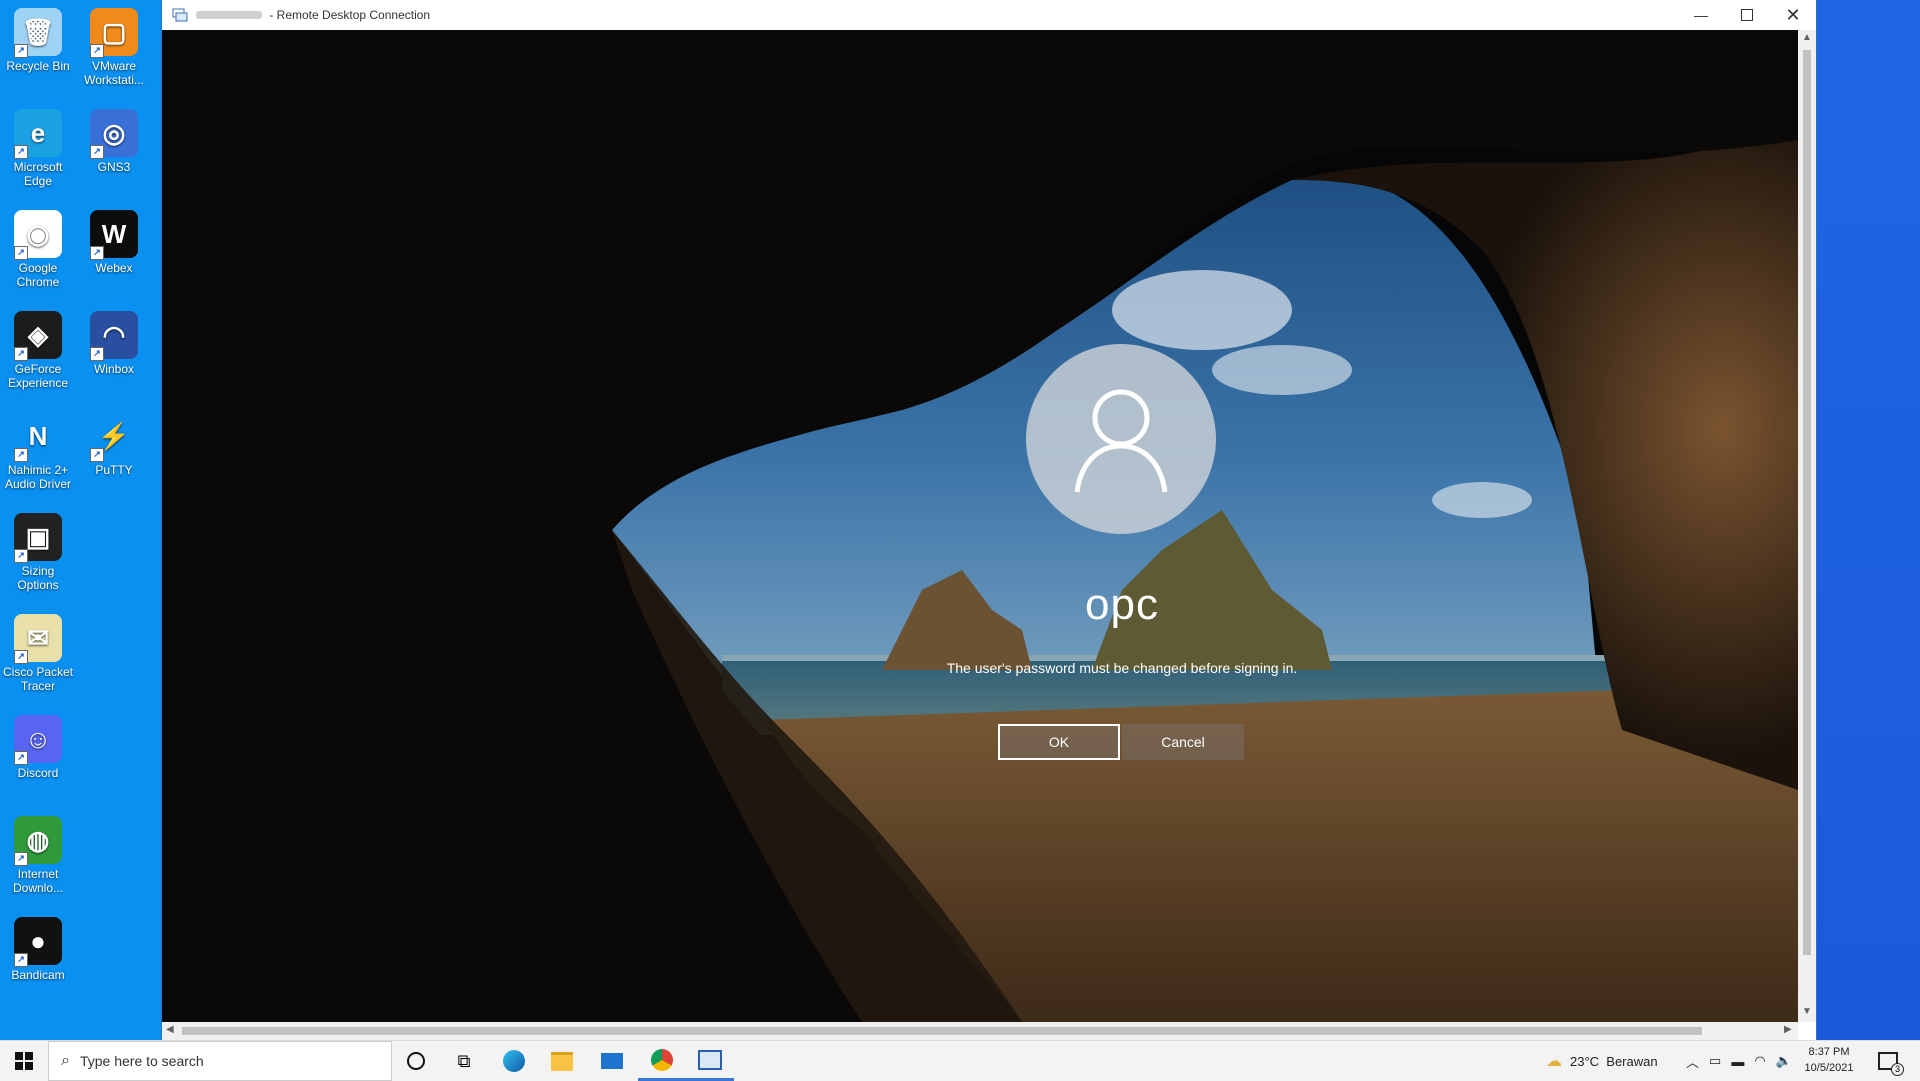  I want to click on desktop-shortcut-label: Cisco Packet Tracer, so click(38, 679).